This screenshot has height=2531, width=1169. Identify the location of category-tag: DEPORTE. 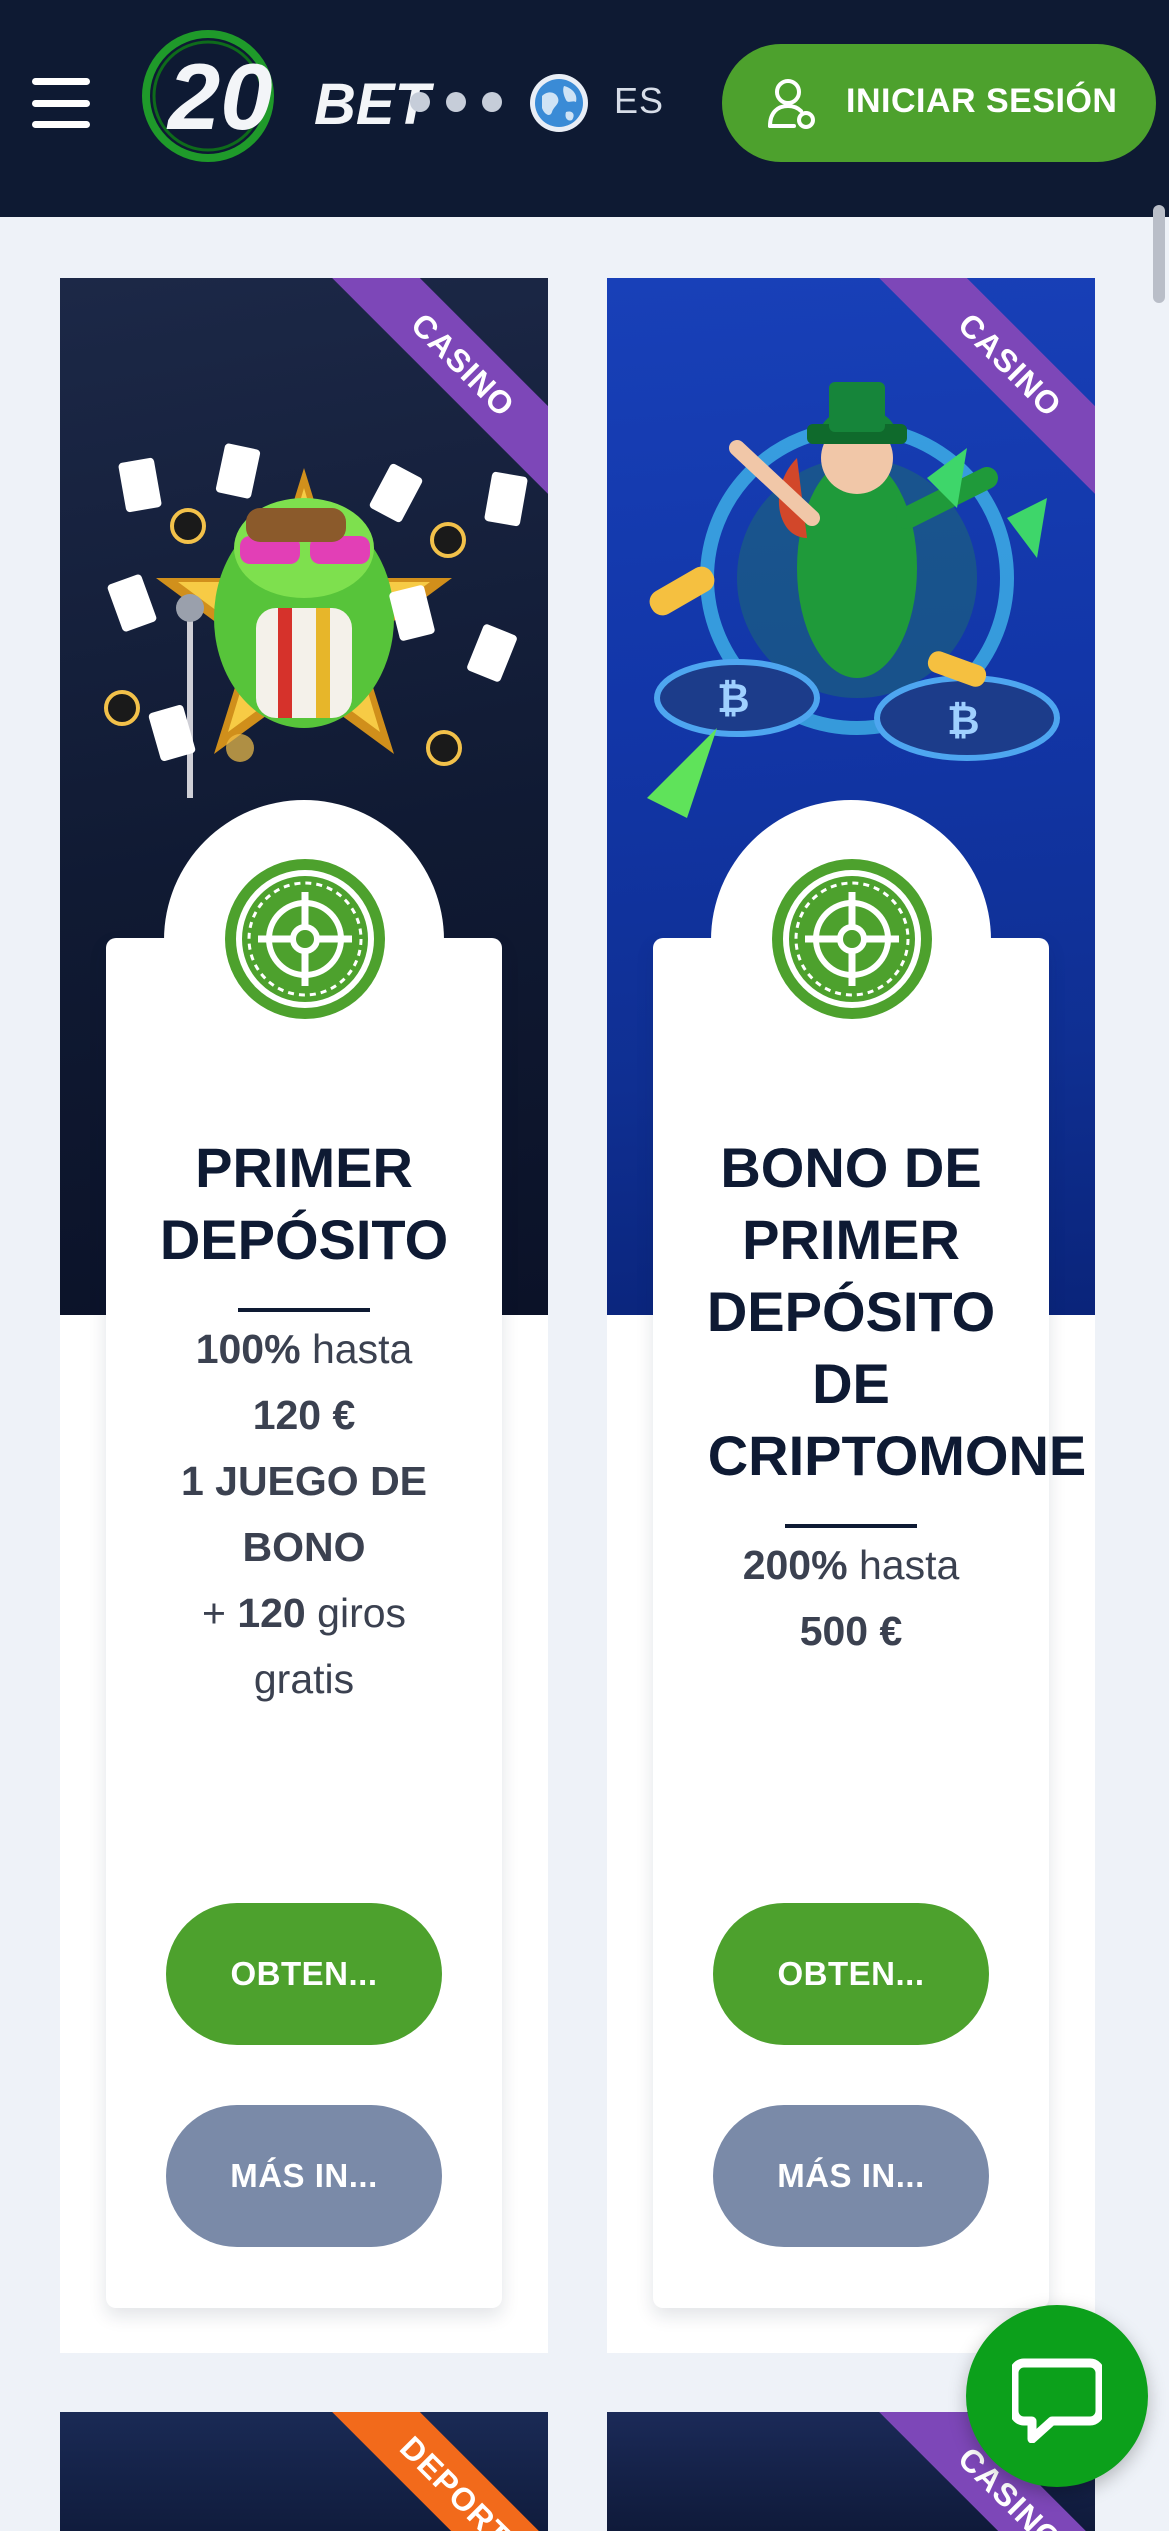
(463, 2479).